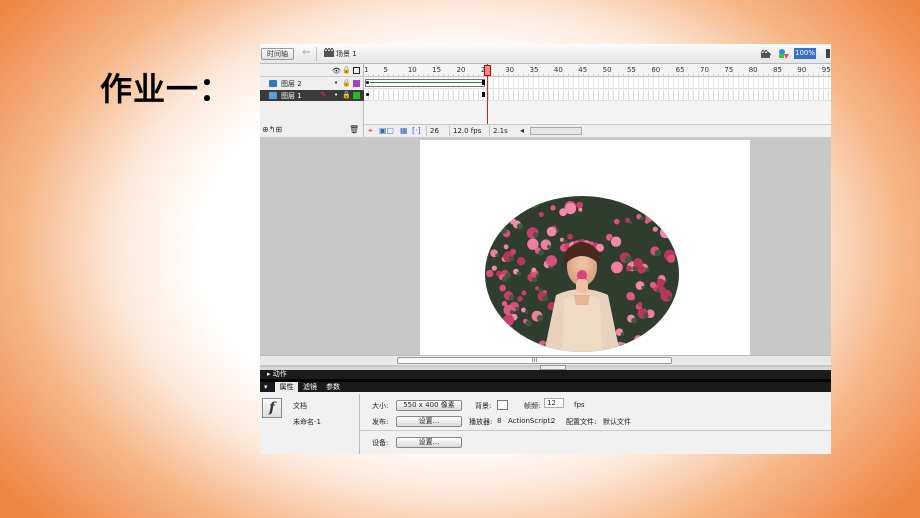 The width and height of the screenshot is (920, 518). Describe the element at coordinates (530, 421) in the screenshot. I see `actionscript-label: ActionScript:` at that location.